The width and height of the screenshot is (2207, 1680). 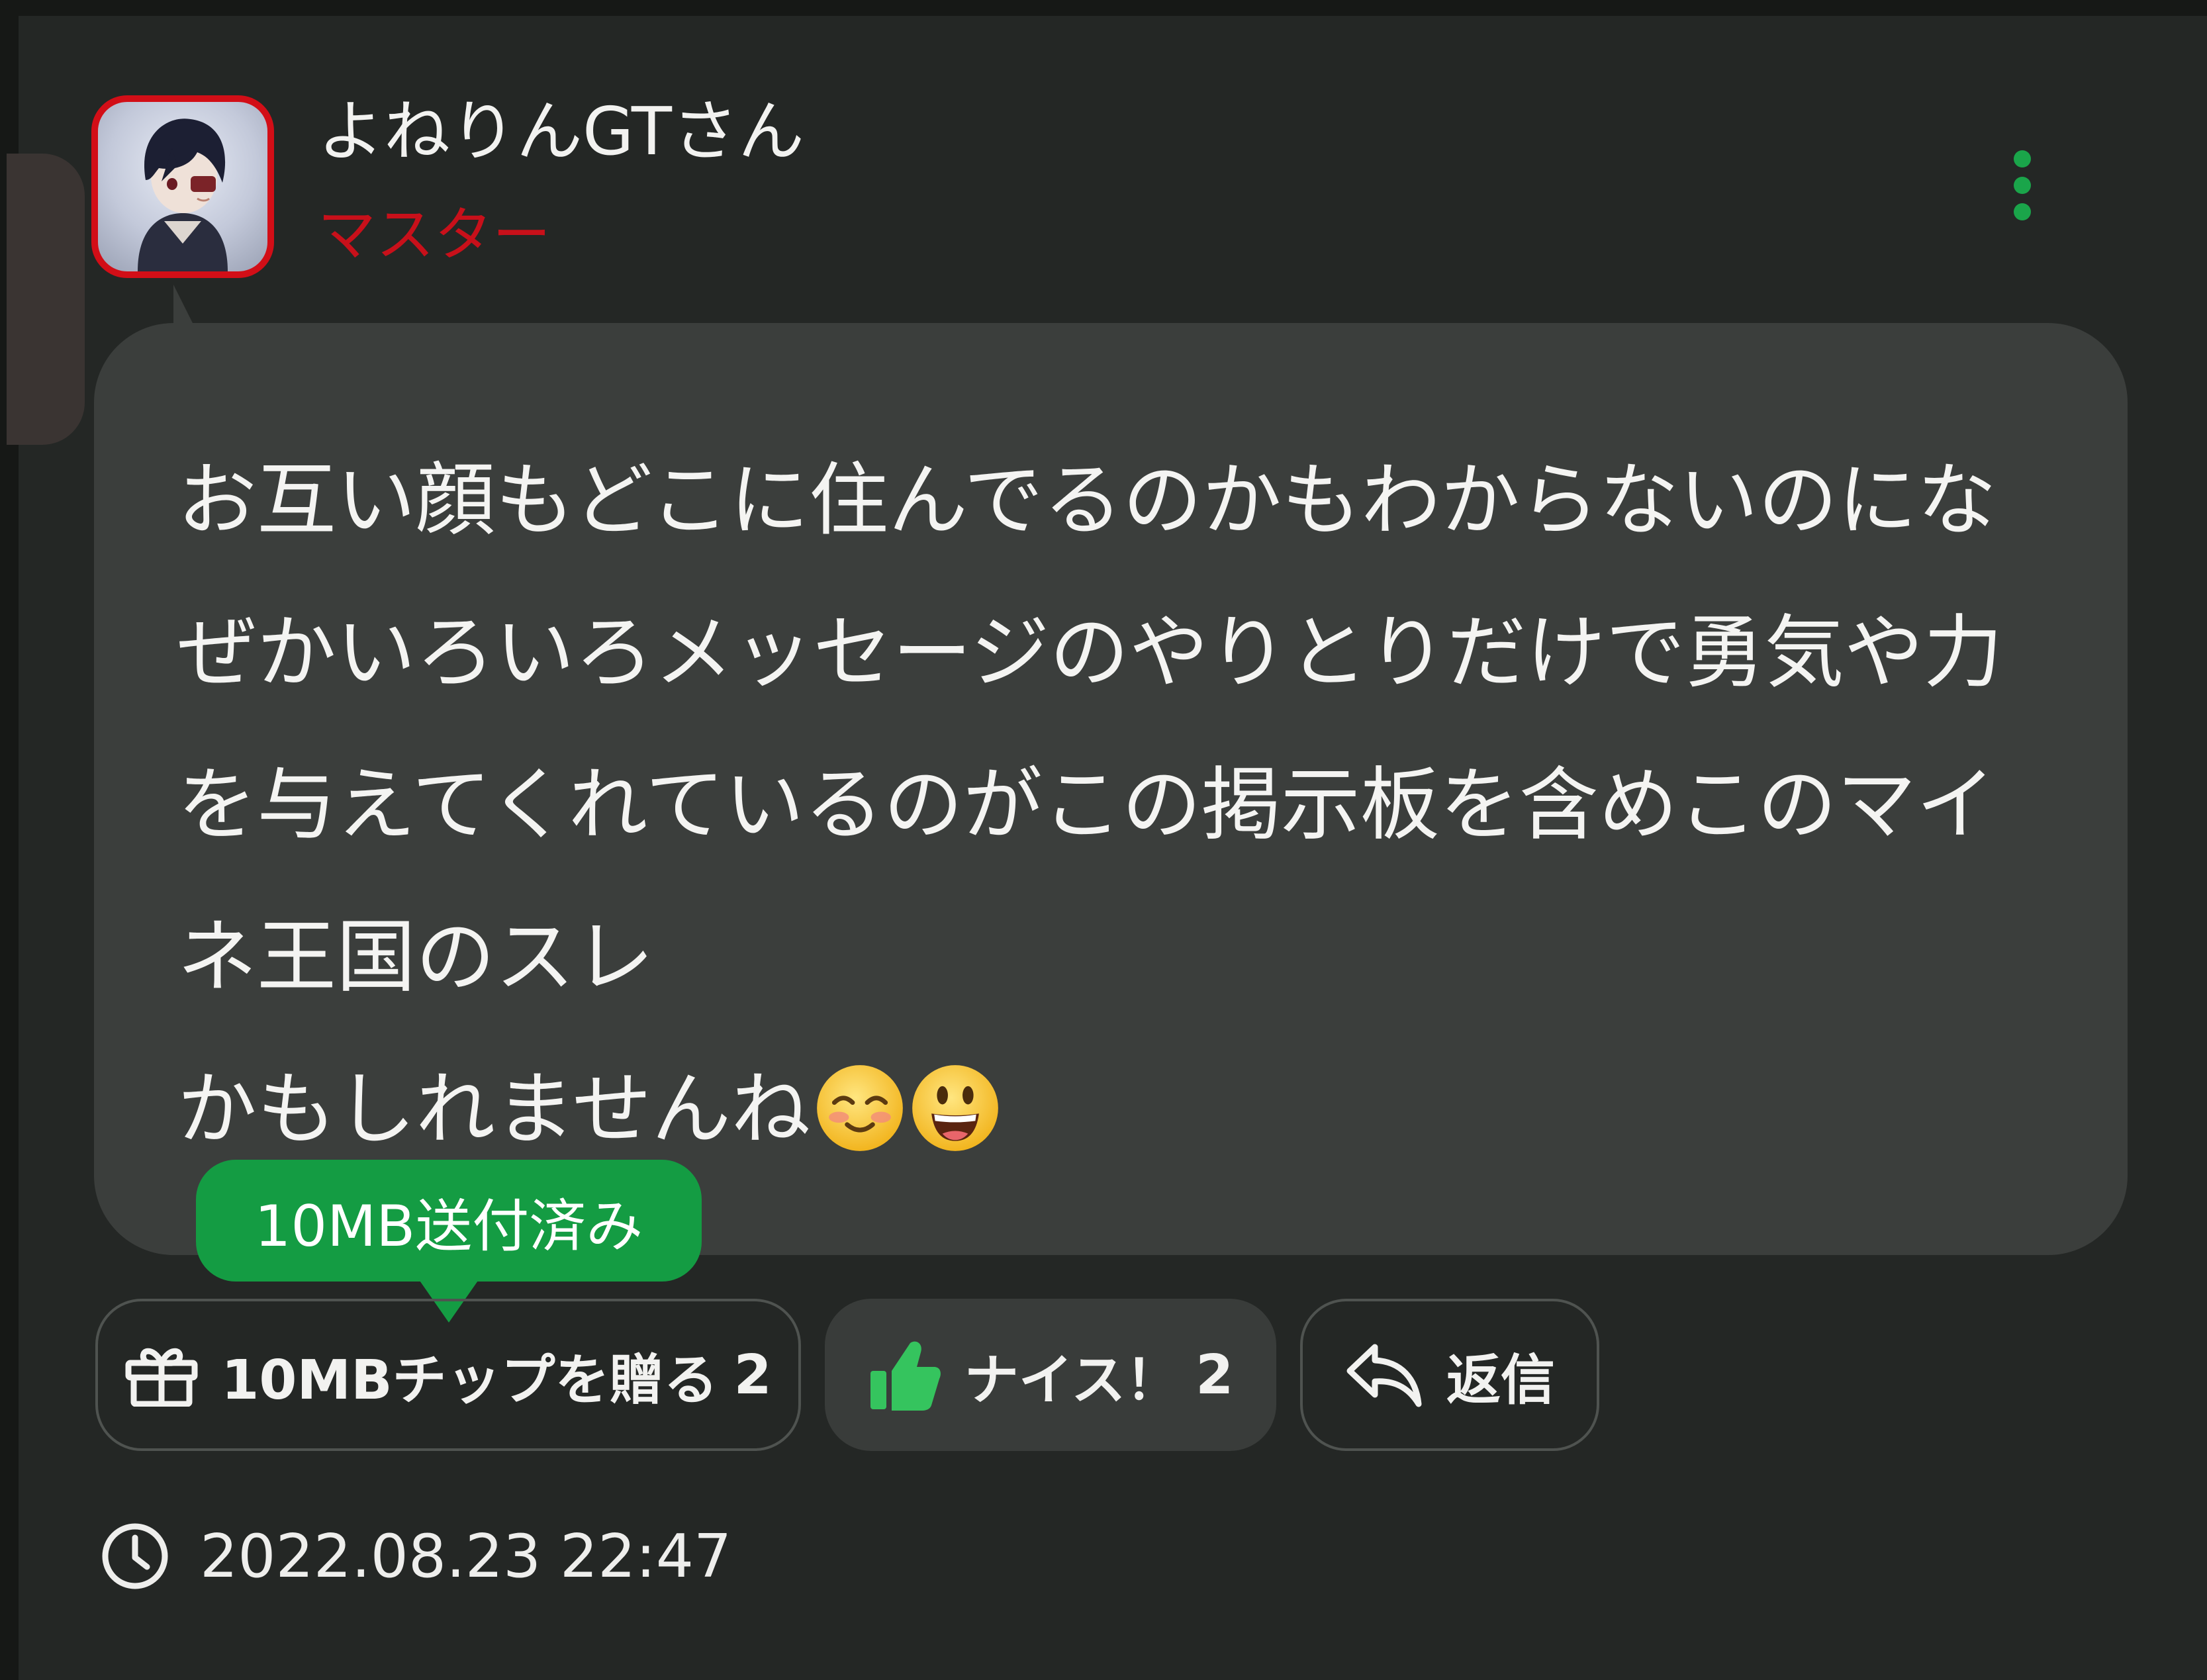 I want to click on clock-icon, so click(x=135, y=1556).